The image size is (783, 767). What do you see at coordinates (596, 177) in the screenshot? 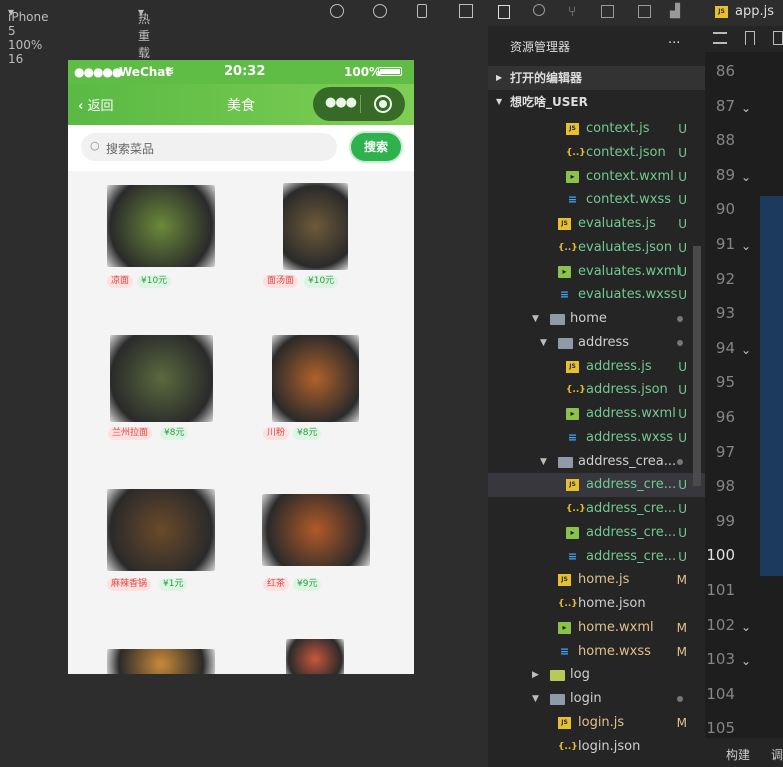
I see `tree-item: ▸ context.wxml U` at bounding box center [596, 177].